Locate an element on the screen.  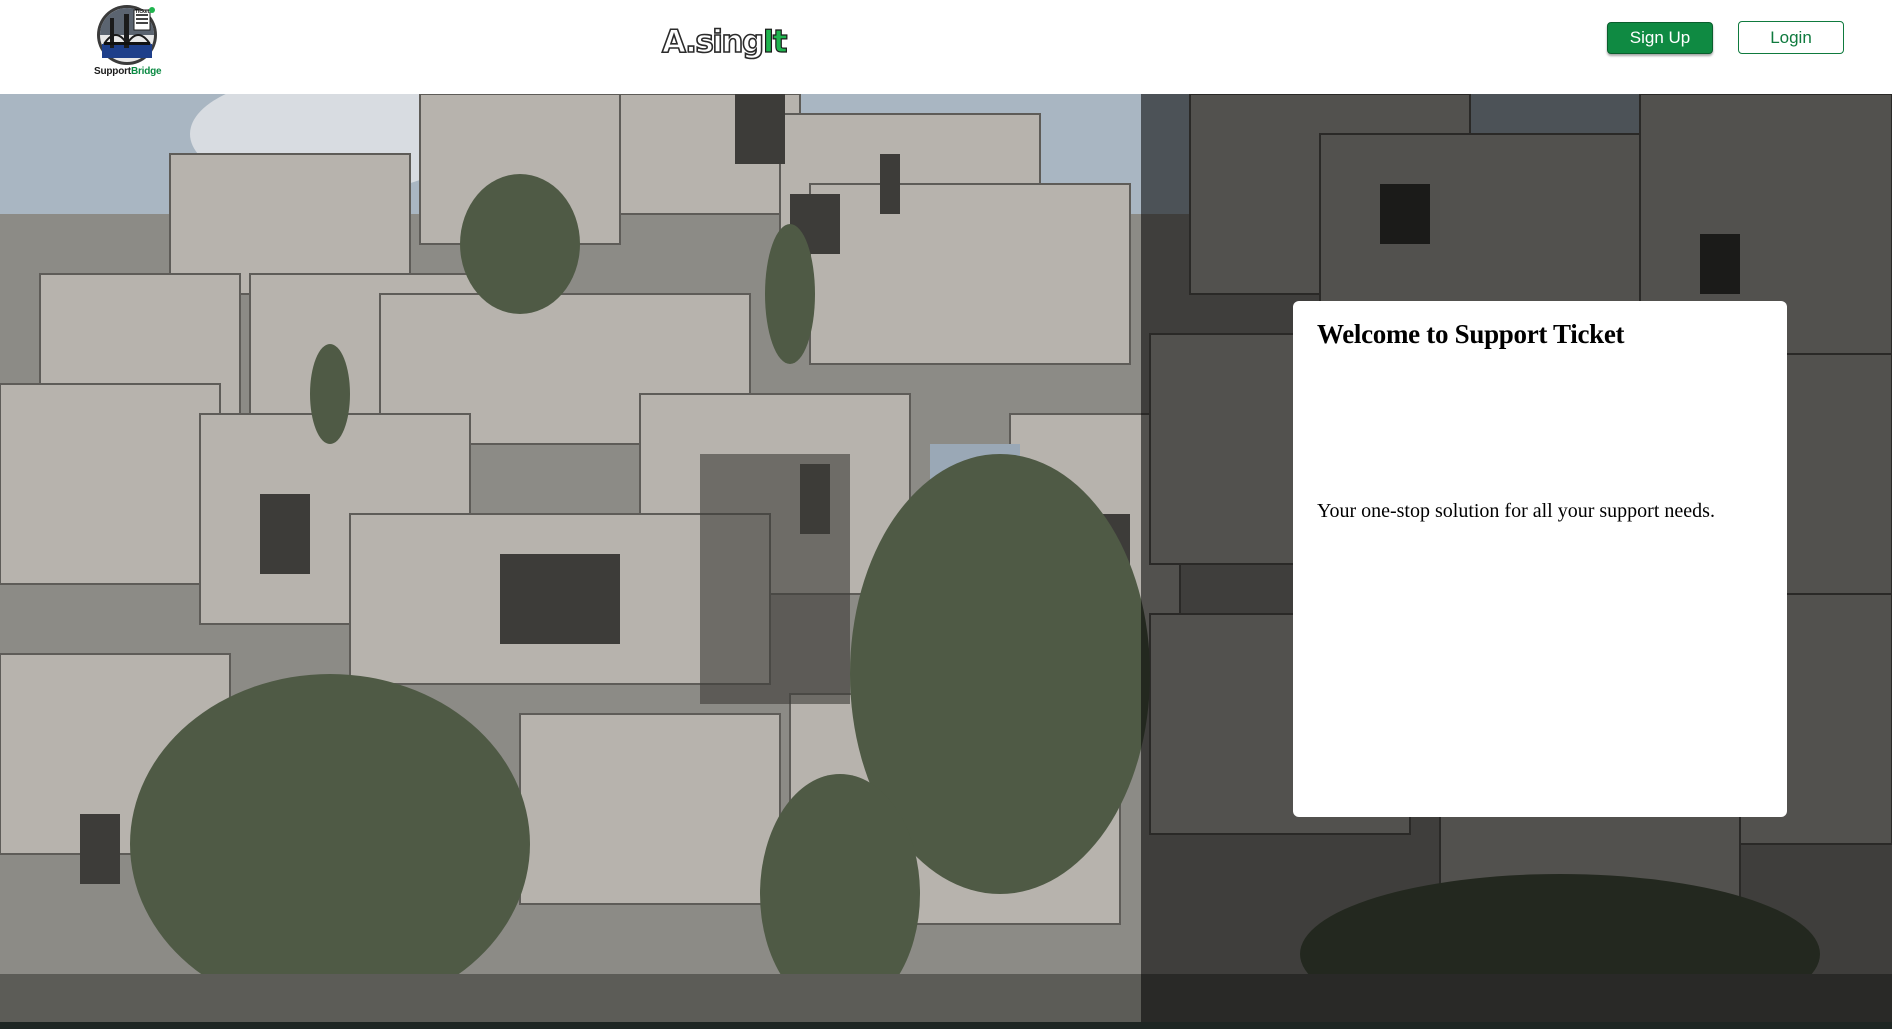
logo-wordmark: SupportBridge is located at coordinates (128, 71).